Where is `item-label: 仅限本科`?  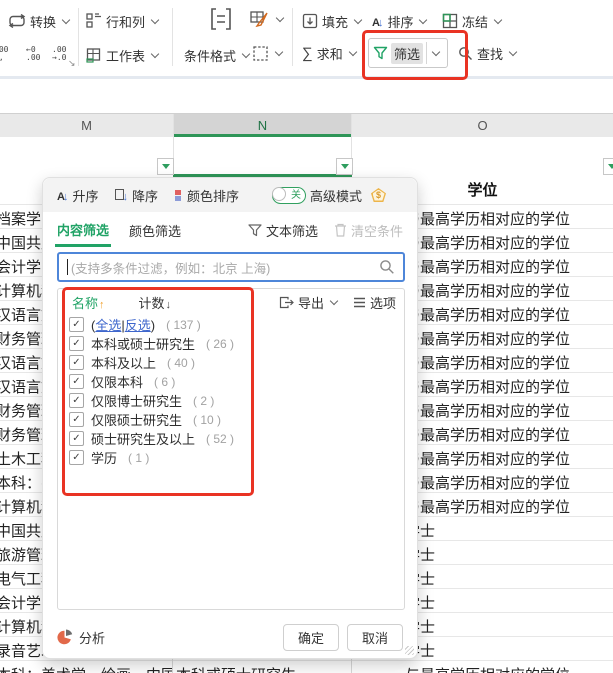 item-label: 仅限本科 is located at coordinates (117, 382).